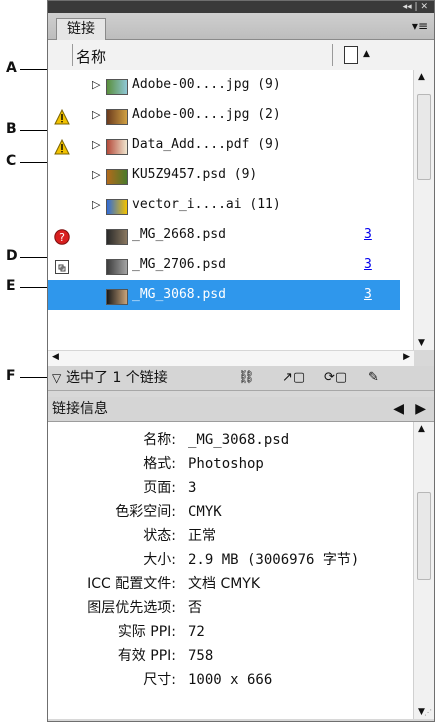 The height and width of the screenshot is (723, 438). Describe the element at coordinates (159, 488) in the screenshot. I see `info-label: 页面:` at that location.